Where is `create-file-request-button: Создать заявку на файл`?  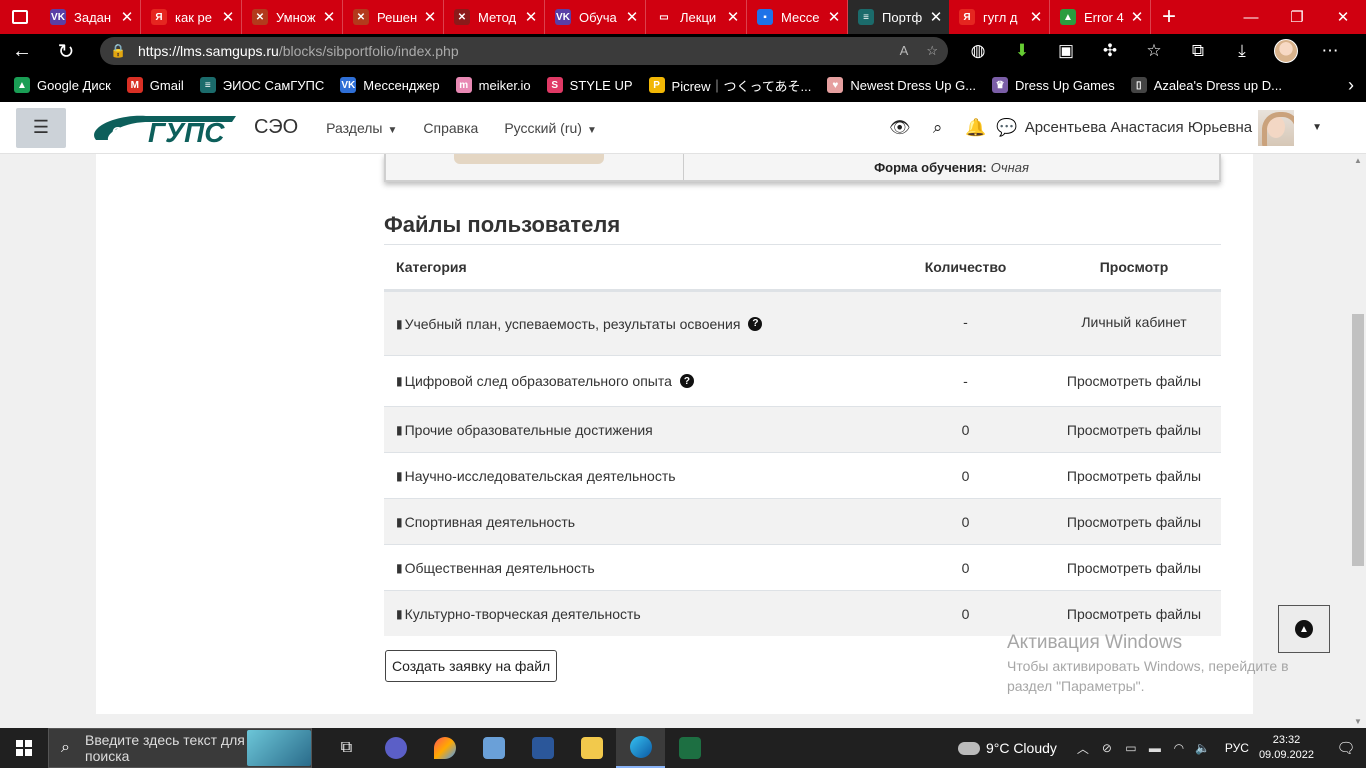
create-file-request-button: Создать заявку на файл is located at coordinates (471, 666).